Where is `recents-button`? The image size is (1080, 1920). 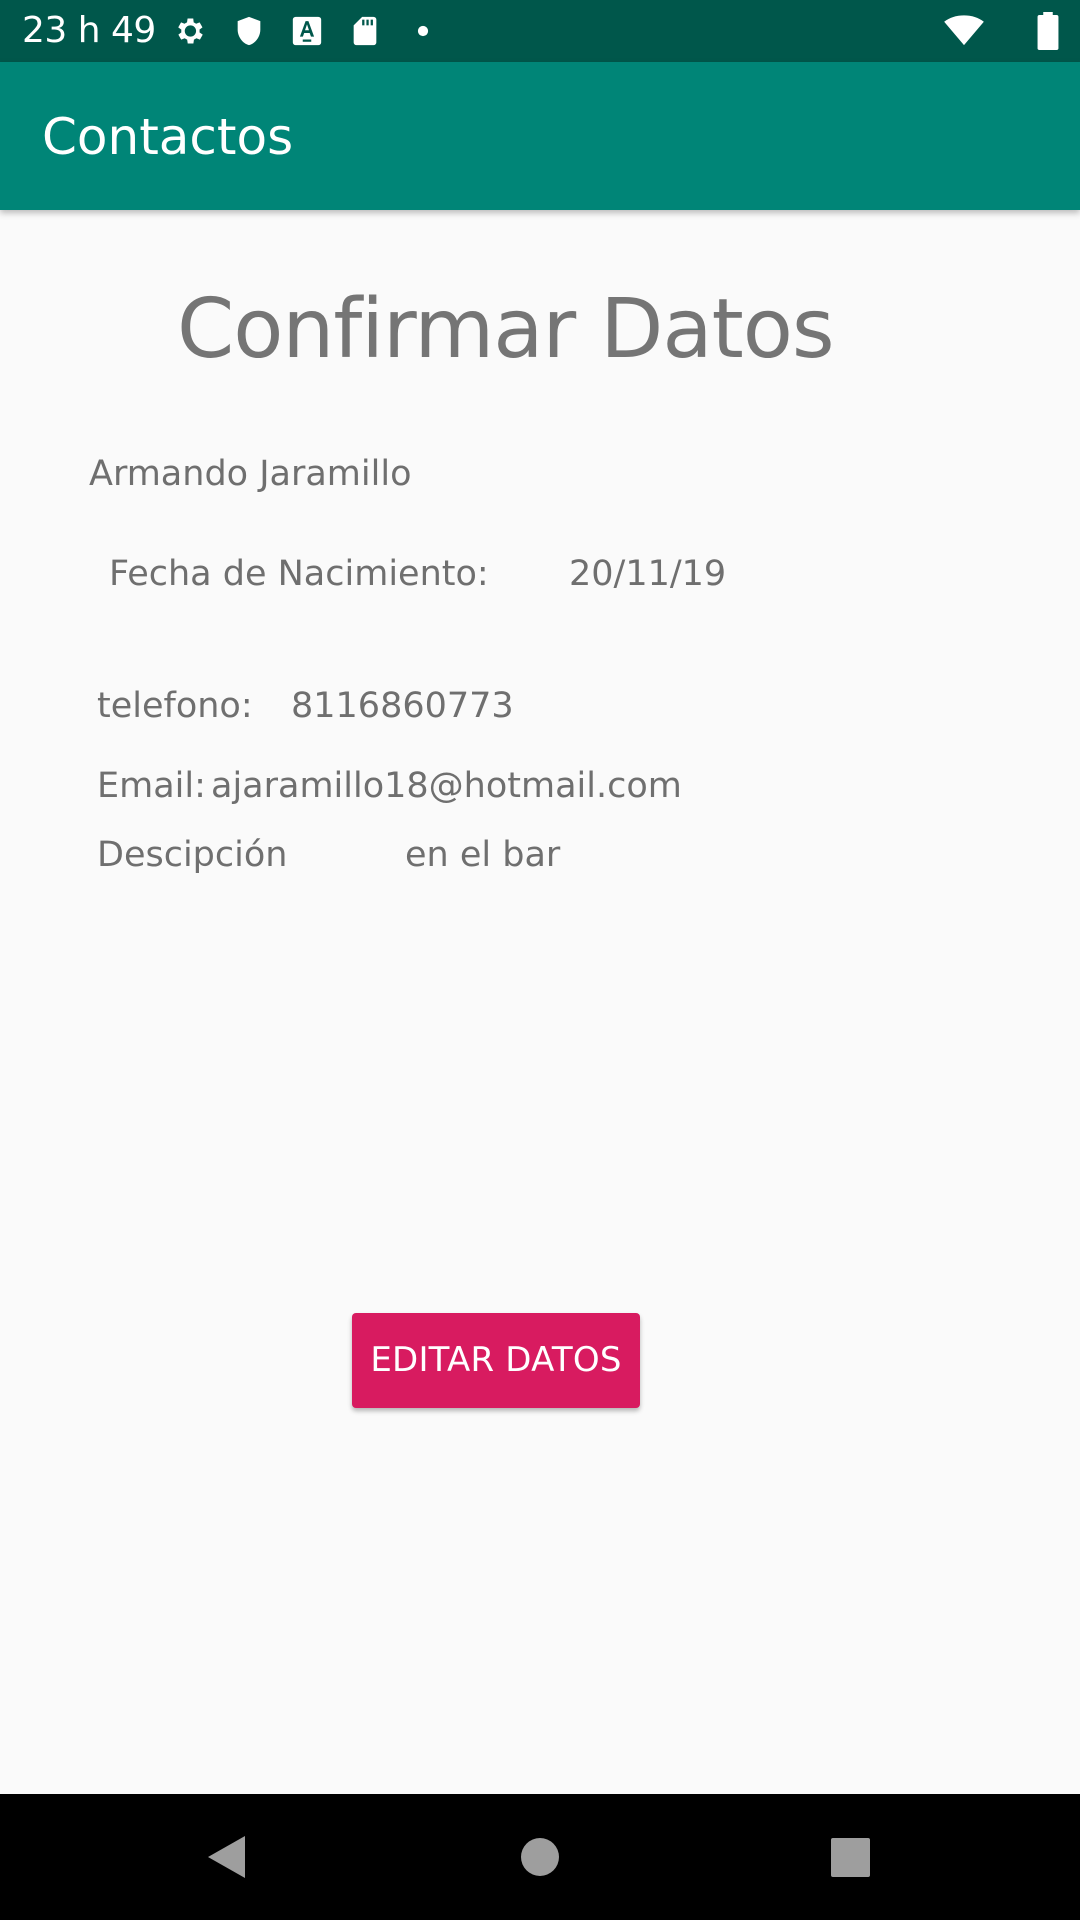
recents-button is located at coordinates (851, 1857).